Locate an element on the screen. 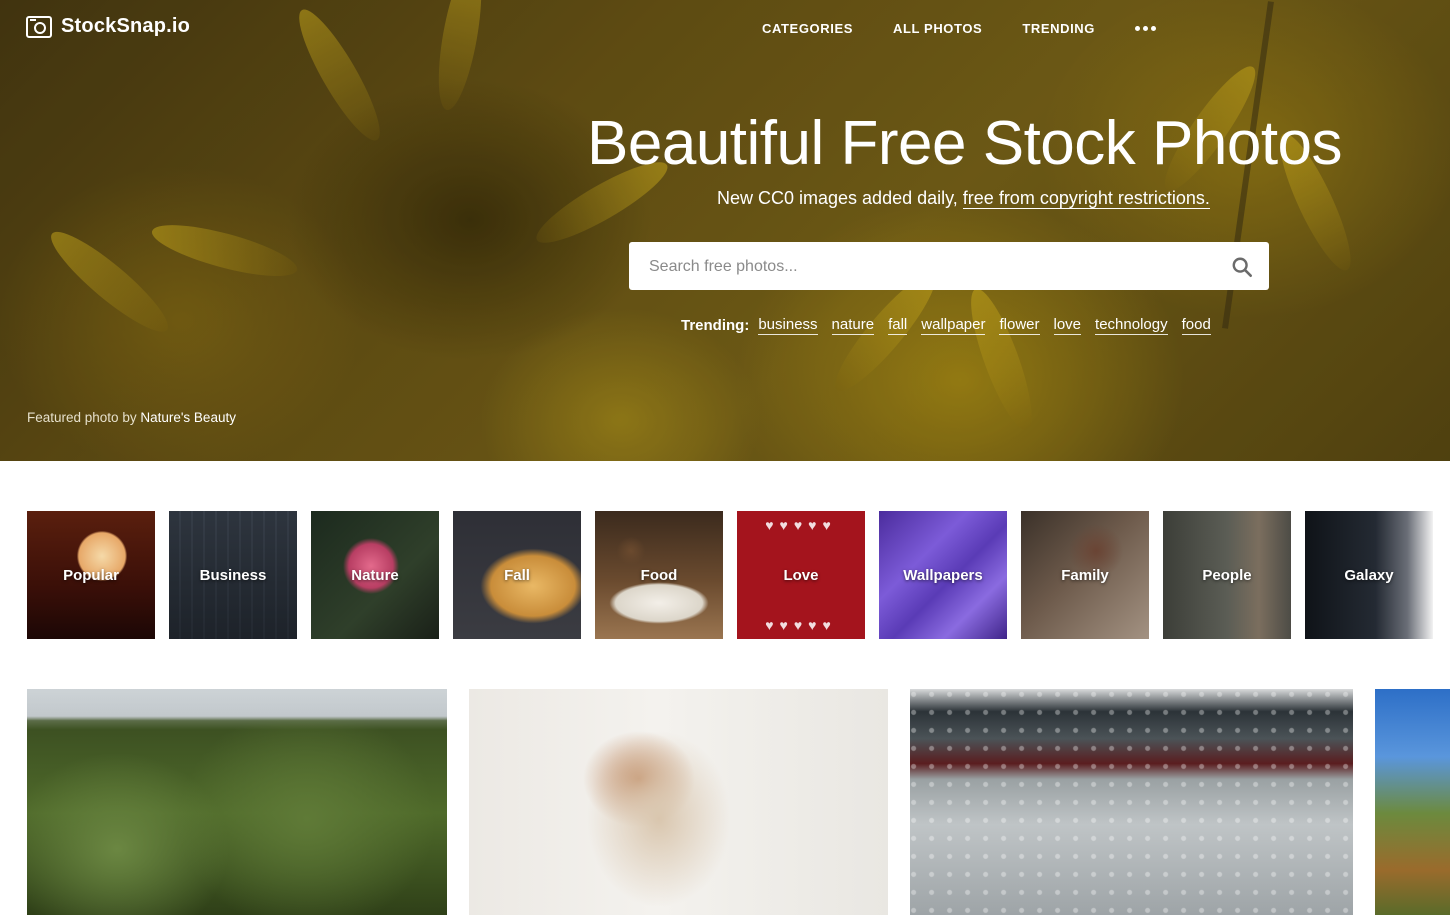  trending-tag-wallpaper: wallpaper is located at coordinates (953, 325).